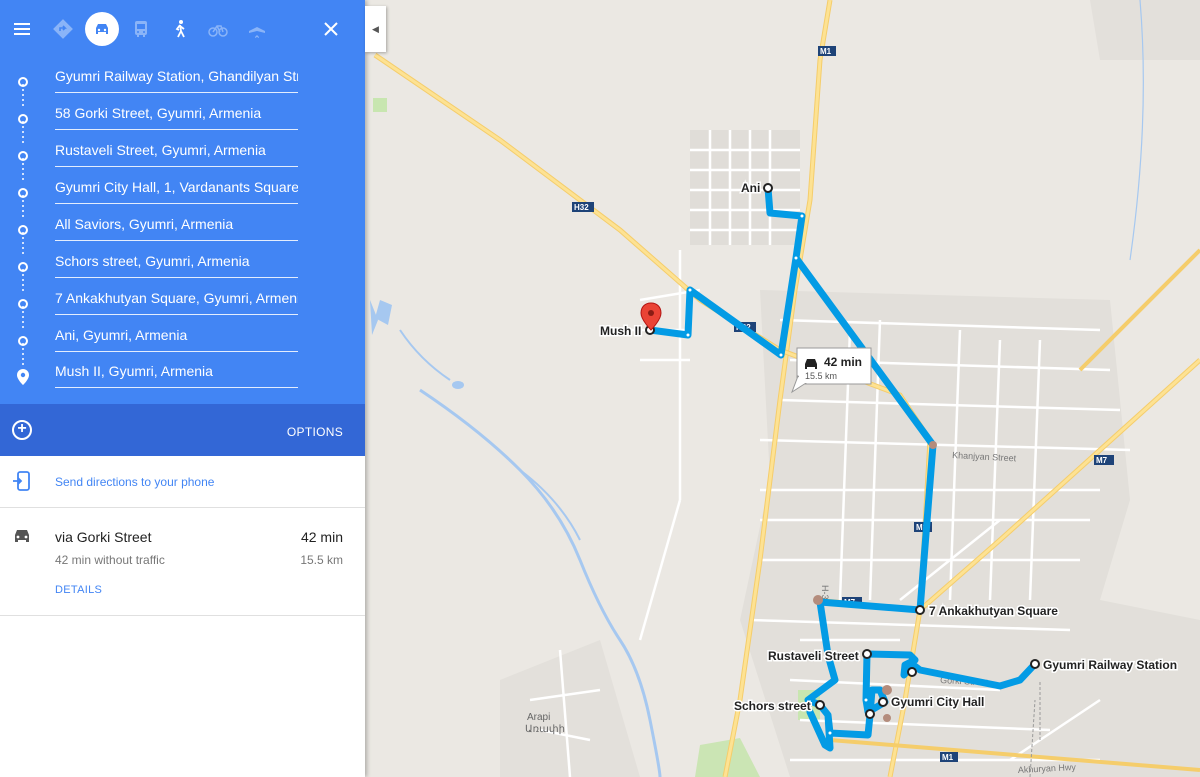  What do you see at coordinates (750, 188) in the screenshot?
I see `place-label: Ani` at bounding box center [750, 188].